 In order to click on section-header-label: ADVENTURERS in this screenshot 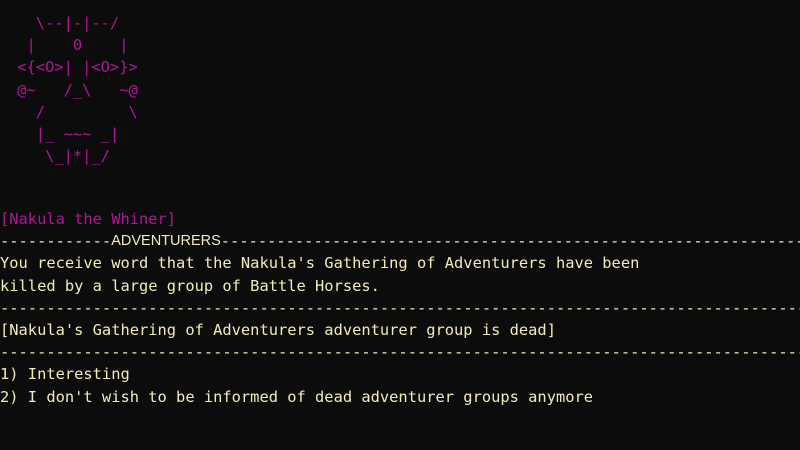, I will do `click(166, 241)`.